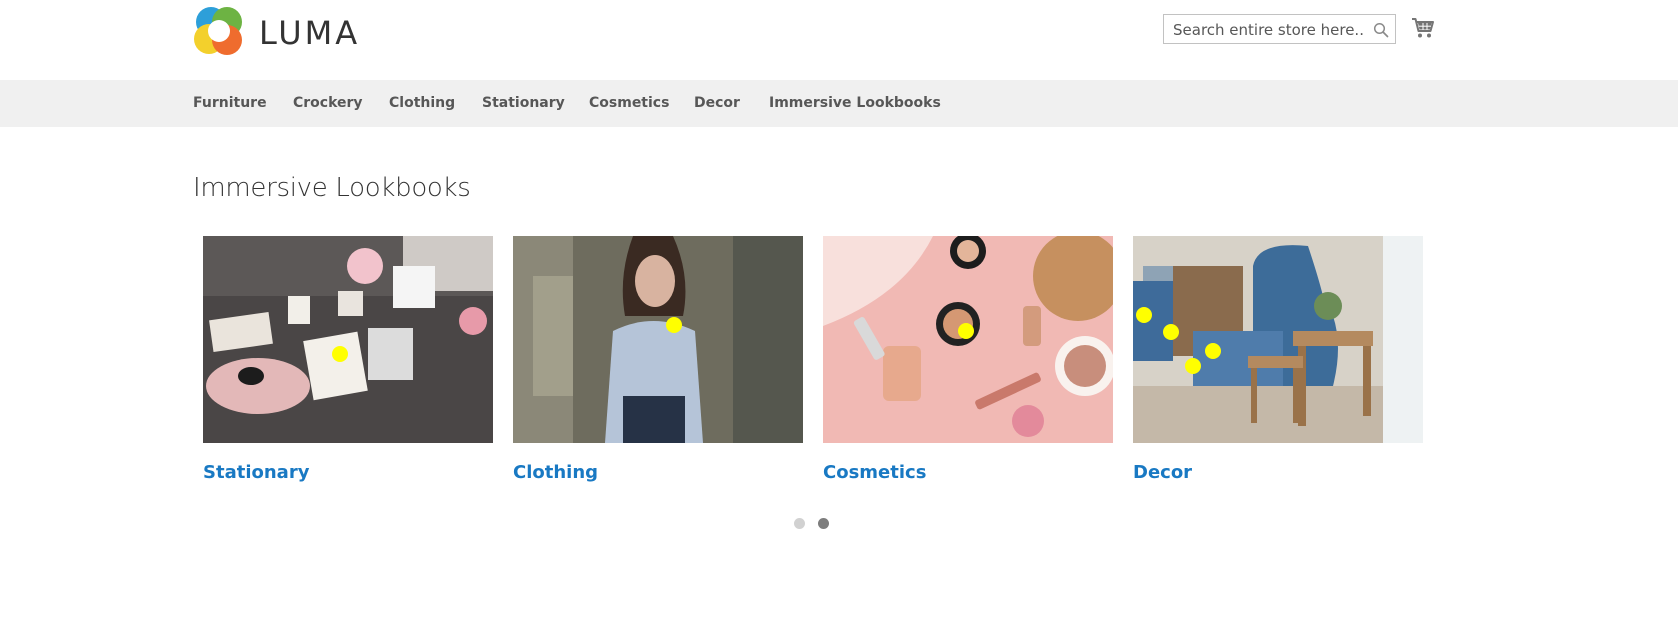 The image size is (1678, 617). I want to click on lookbook-card-clothing: Clothing, so click(658, 359).